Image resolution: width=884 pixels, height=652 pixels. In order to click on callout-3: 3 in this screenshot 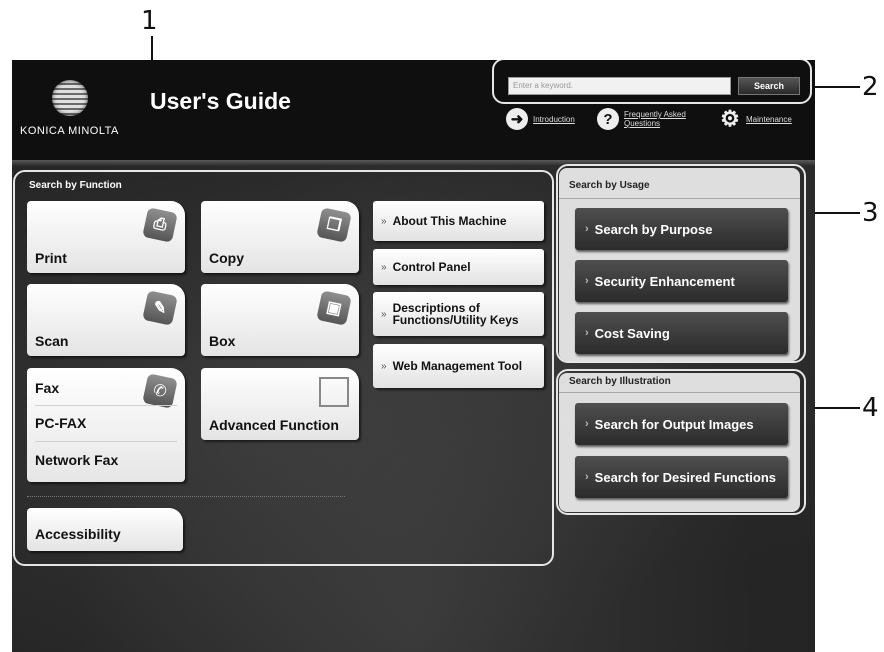, I will do `click(870, 213)`.